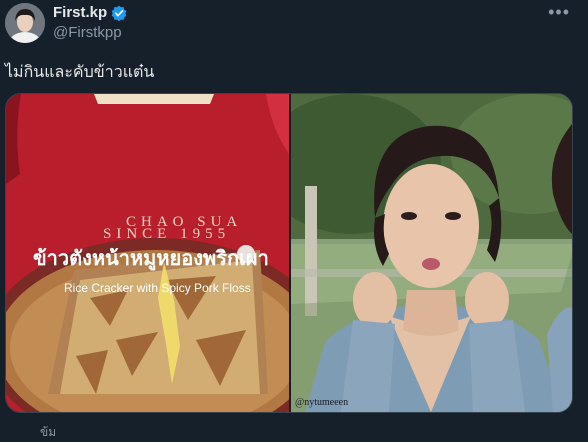  What do you see at coordinates (151, 259) in the screenshot?
I see `package-product-thai: ข้าวตังหน้าหมูหยองพริกเผา` at bounding box center [151, 259].